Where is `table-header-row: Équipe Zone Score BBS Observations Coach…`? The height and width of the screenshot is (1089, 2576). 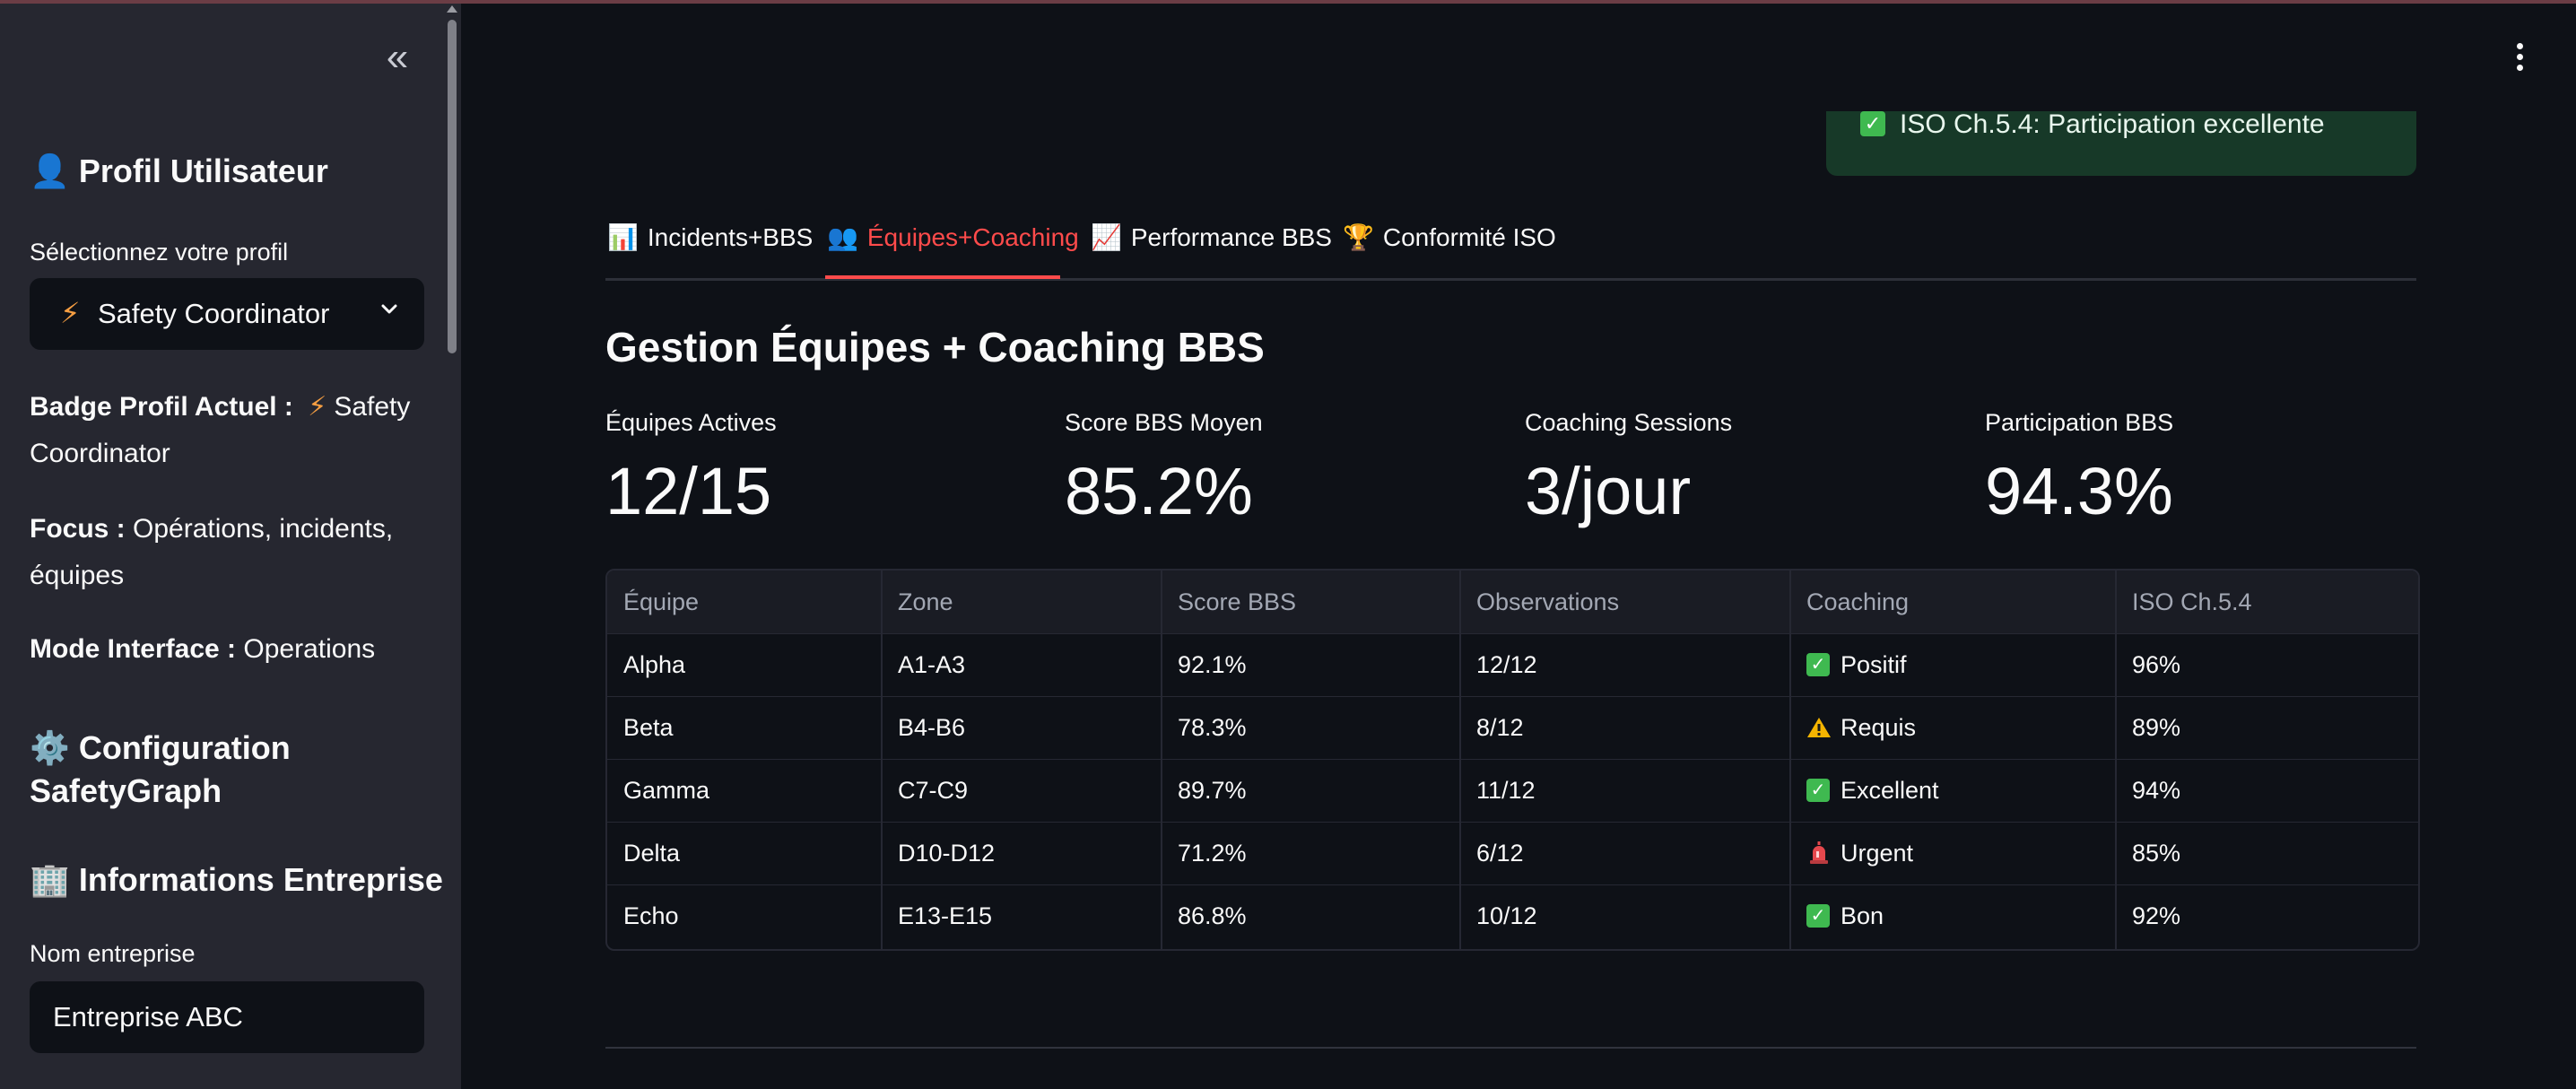
table-header-row: Équipe Zone Score BBS Observations Coach… is located at coordinates (1512, 602).